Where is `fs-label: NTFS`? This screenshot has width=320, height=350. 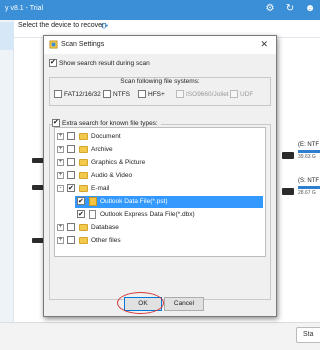
fs-label: NTFS is located at coordinates (121, 94).